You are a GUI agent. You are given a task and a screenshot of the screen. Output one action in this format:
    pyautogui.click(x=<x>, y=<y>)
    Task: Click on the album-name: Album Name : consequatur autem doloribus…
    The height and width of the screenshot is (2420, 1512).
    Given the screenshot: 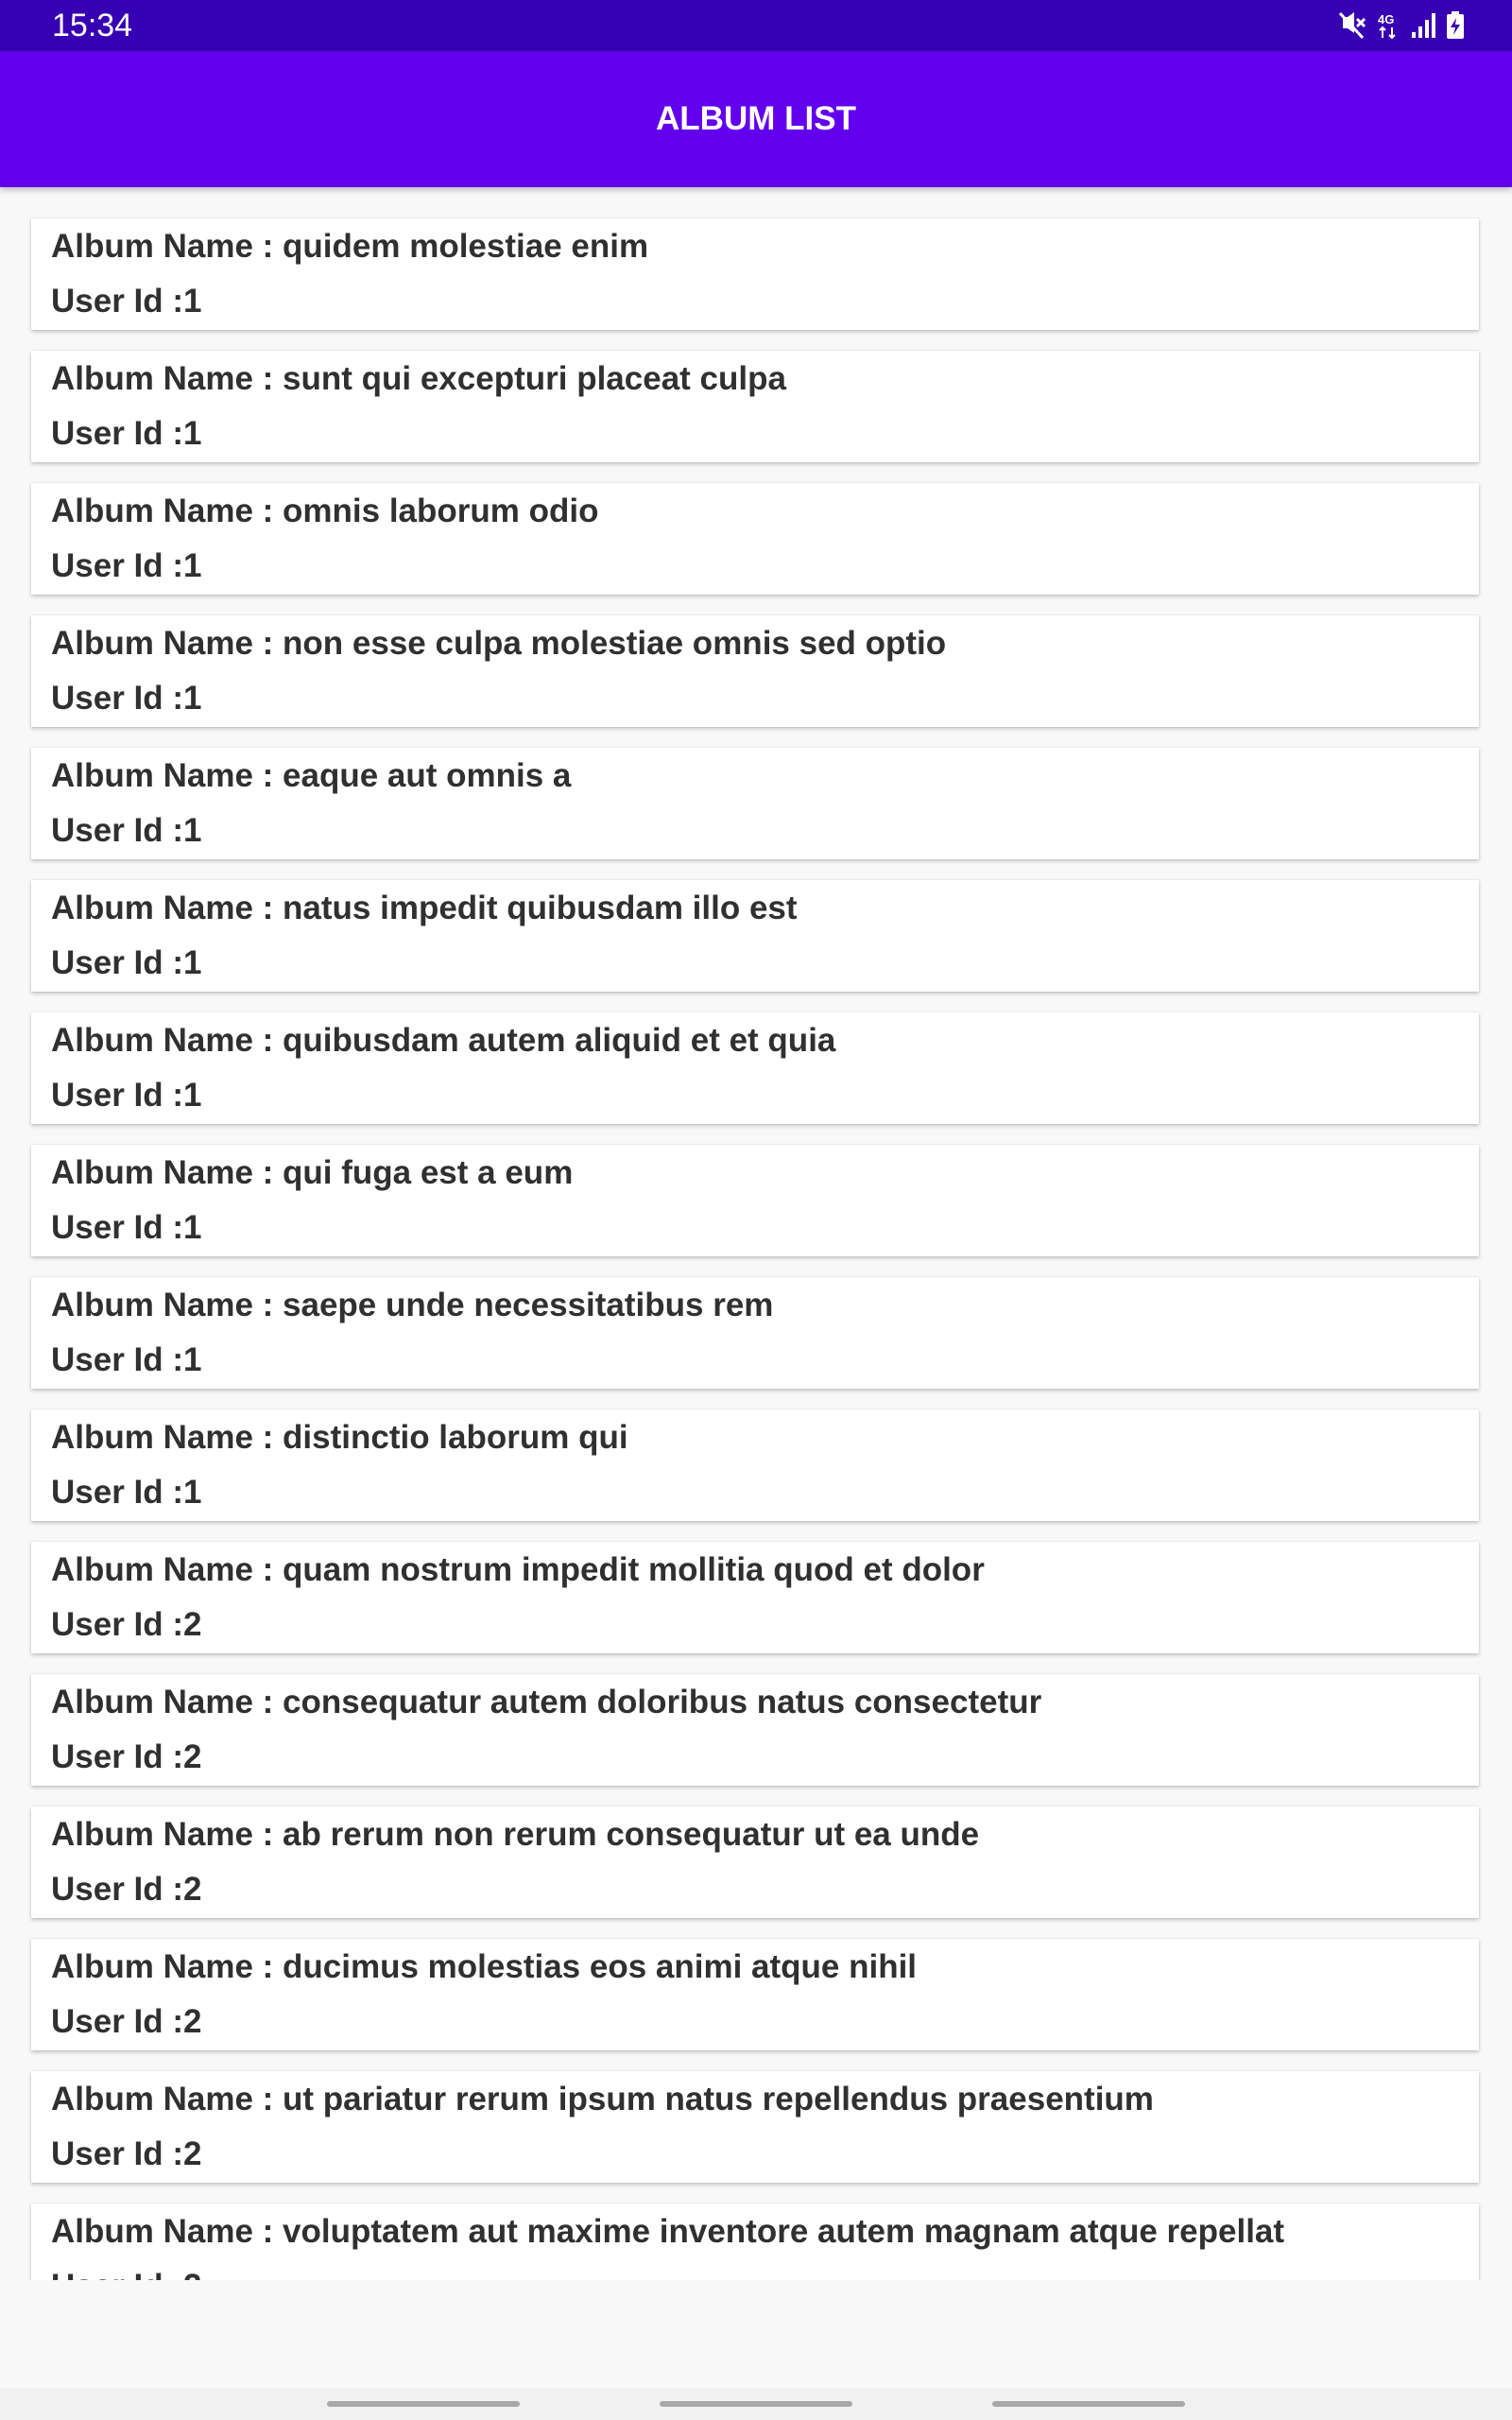 What is the action you would take?
    pyautogui.click(x=546, y=1702)
    